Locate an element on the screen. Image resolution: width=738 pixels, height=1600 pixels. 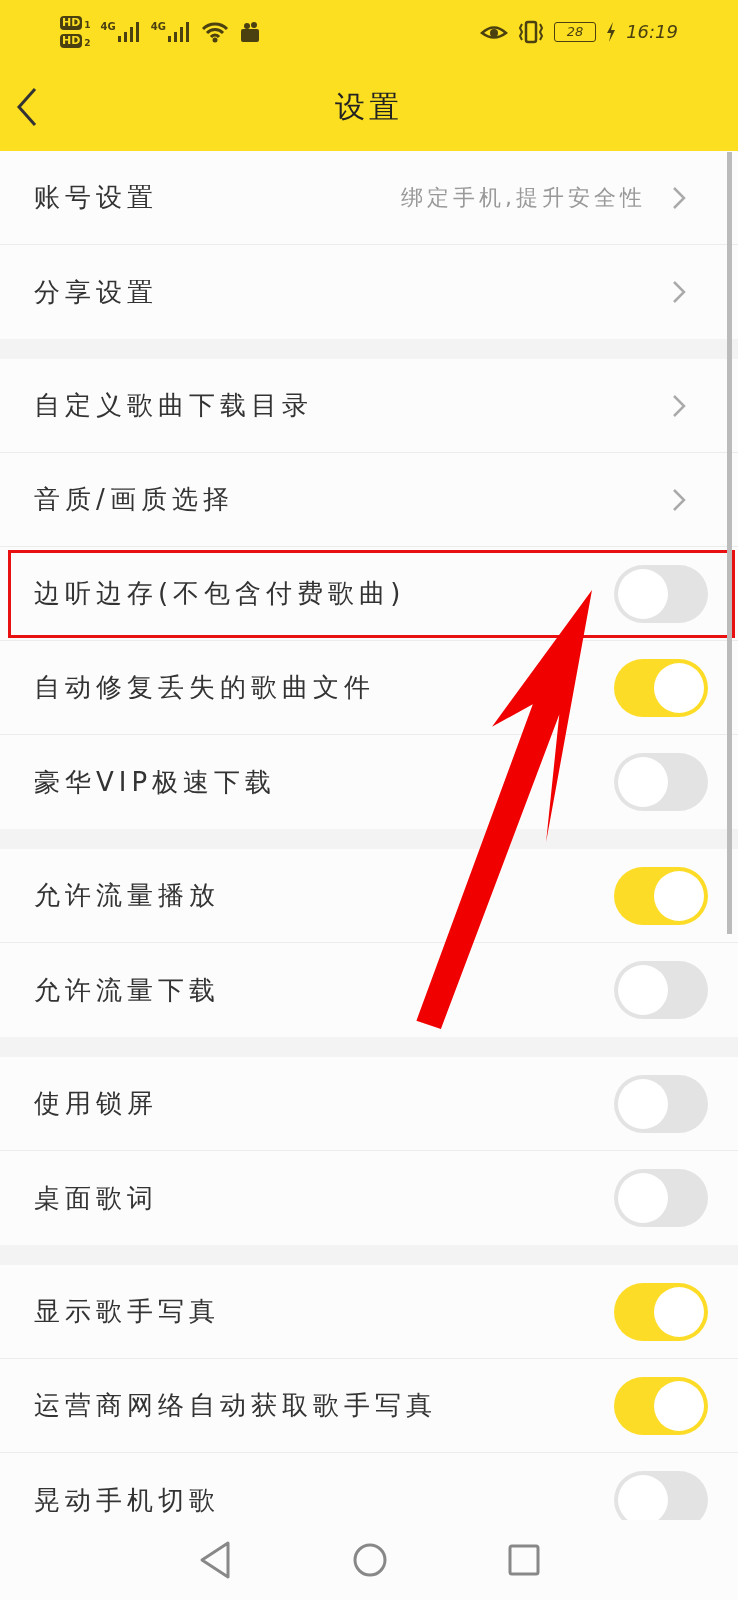
settings-row: 使用锁屏 is located at coordinates (369, 1104).